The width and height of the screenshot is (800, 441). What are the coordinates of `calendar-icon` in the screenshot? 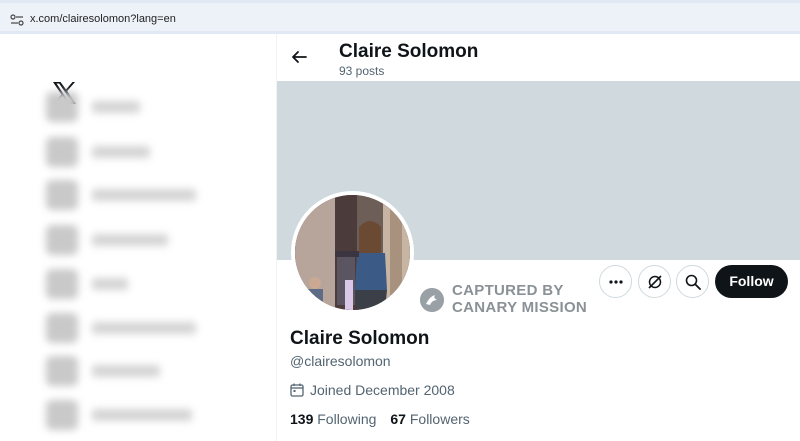 It's located at (297, 390).